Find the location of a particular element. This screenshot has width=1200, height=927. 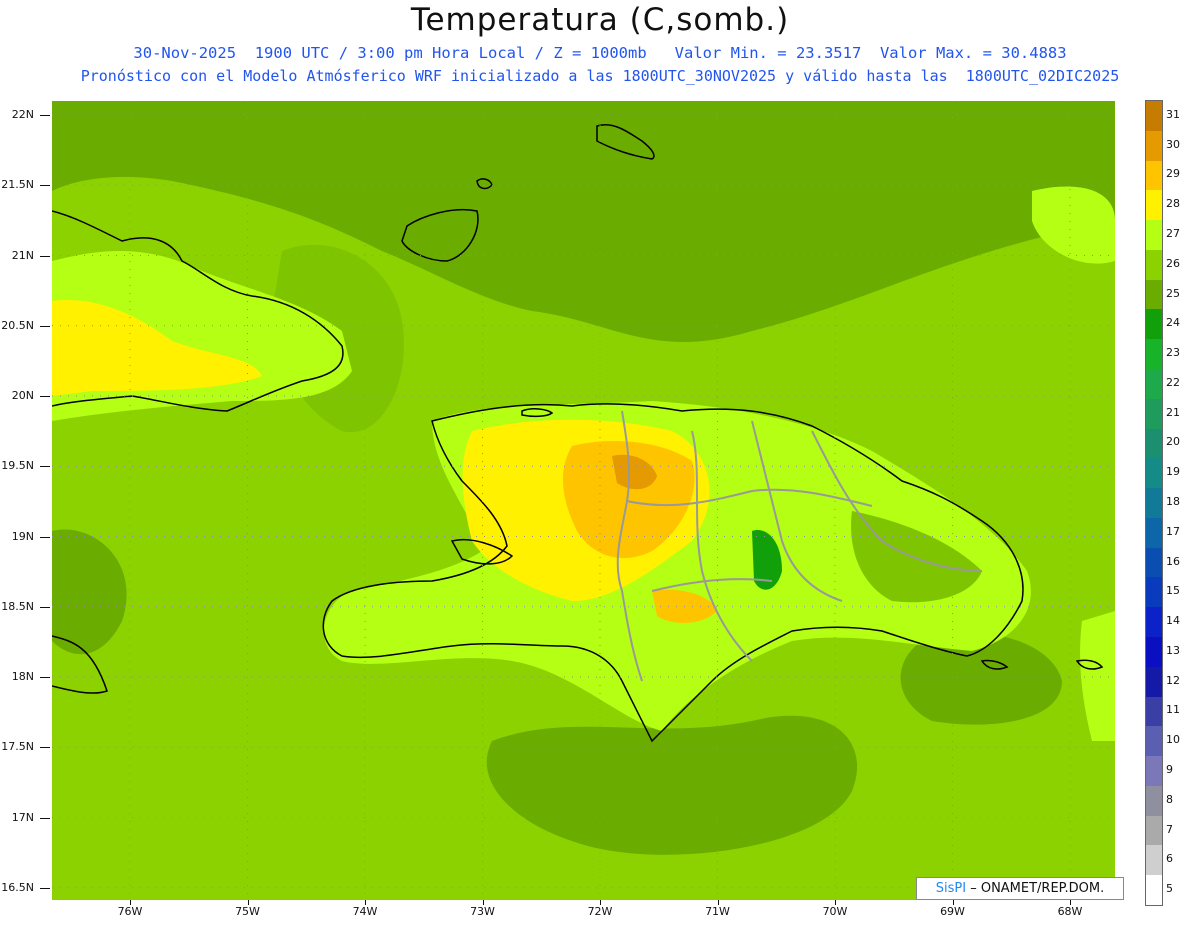

colorbar-label: 14 is located at coordinates (1173, 621).